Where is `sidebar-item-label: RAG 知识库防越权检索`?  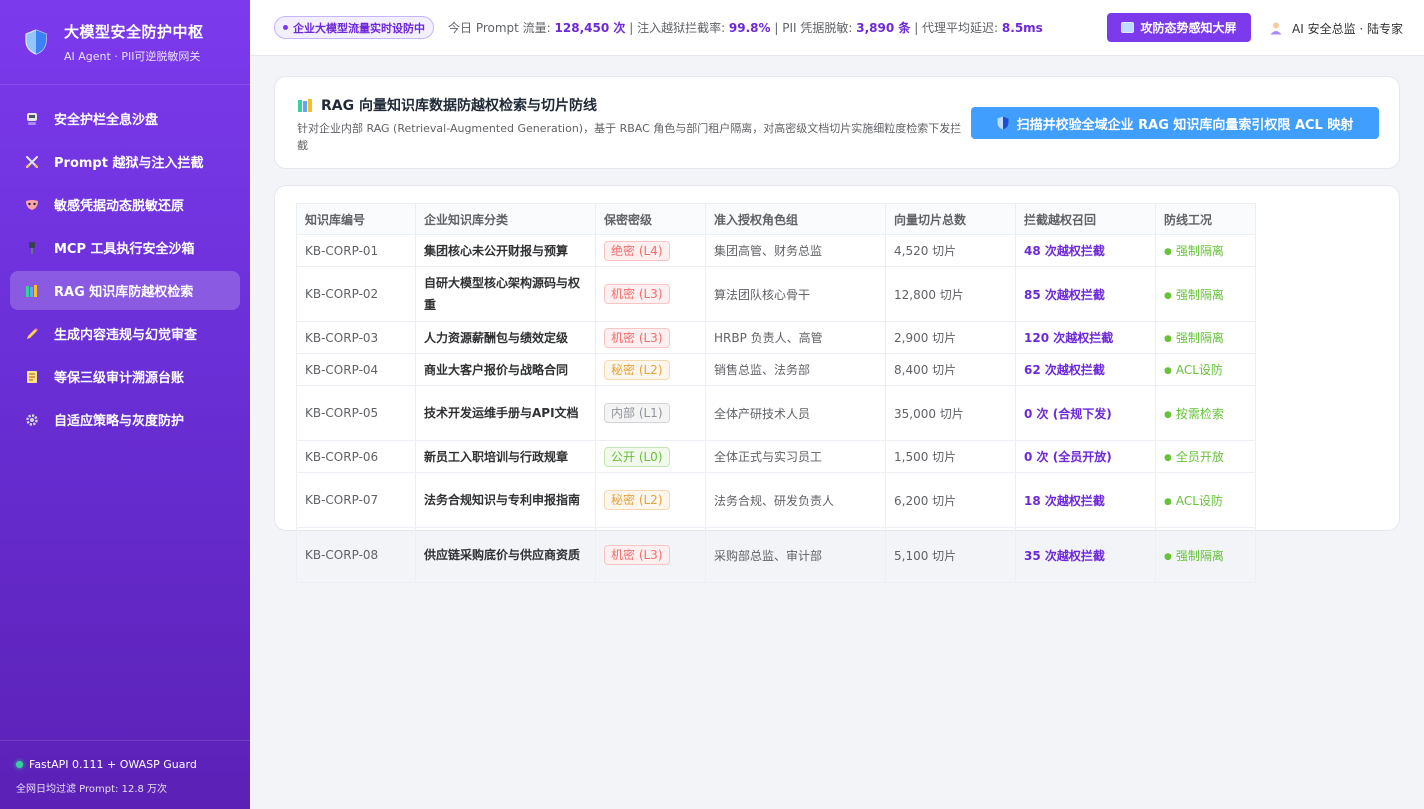
sidebar-item-label: RAG 知识库防越权检索 is located at coordinates (124, 292).